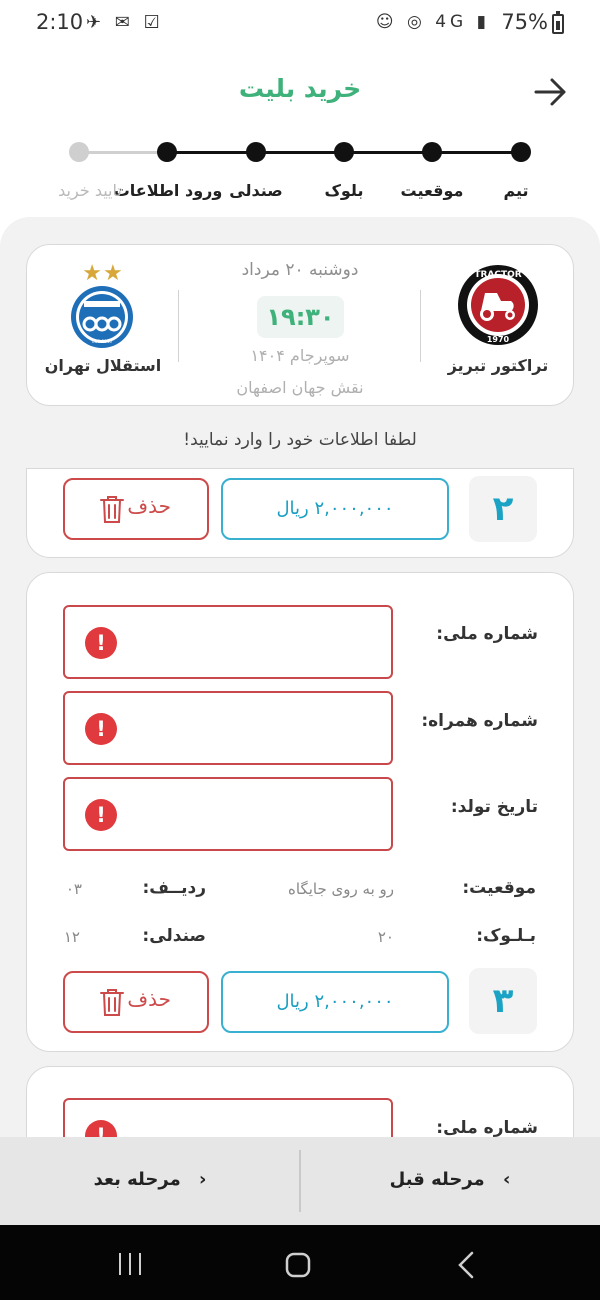 Image resolution: width=600 pixels, height=1300 pixels. Describe the element at coordinates (228, 642) in the screenshot. I see `national-id-input: !` at that location.